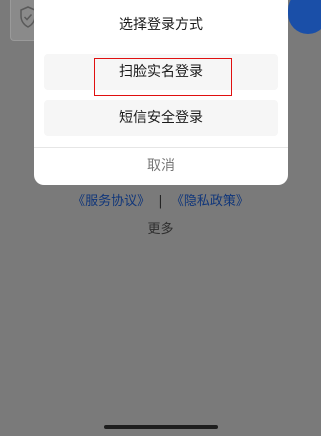 The image size is (321, 436). What do you see at coordinates (161, 72) in the screenshot?
I see `face-login-button: 扫脸实名登录` at bounding box center [161, 72].